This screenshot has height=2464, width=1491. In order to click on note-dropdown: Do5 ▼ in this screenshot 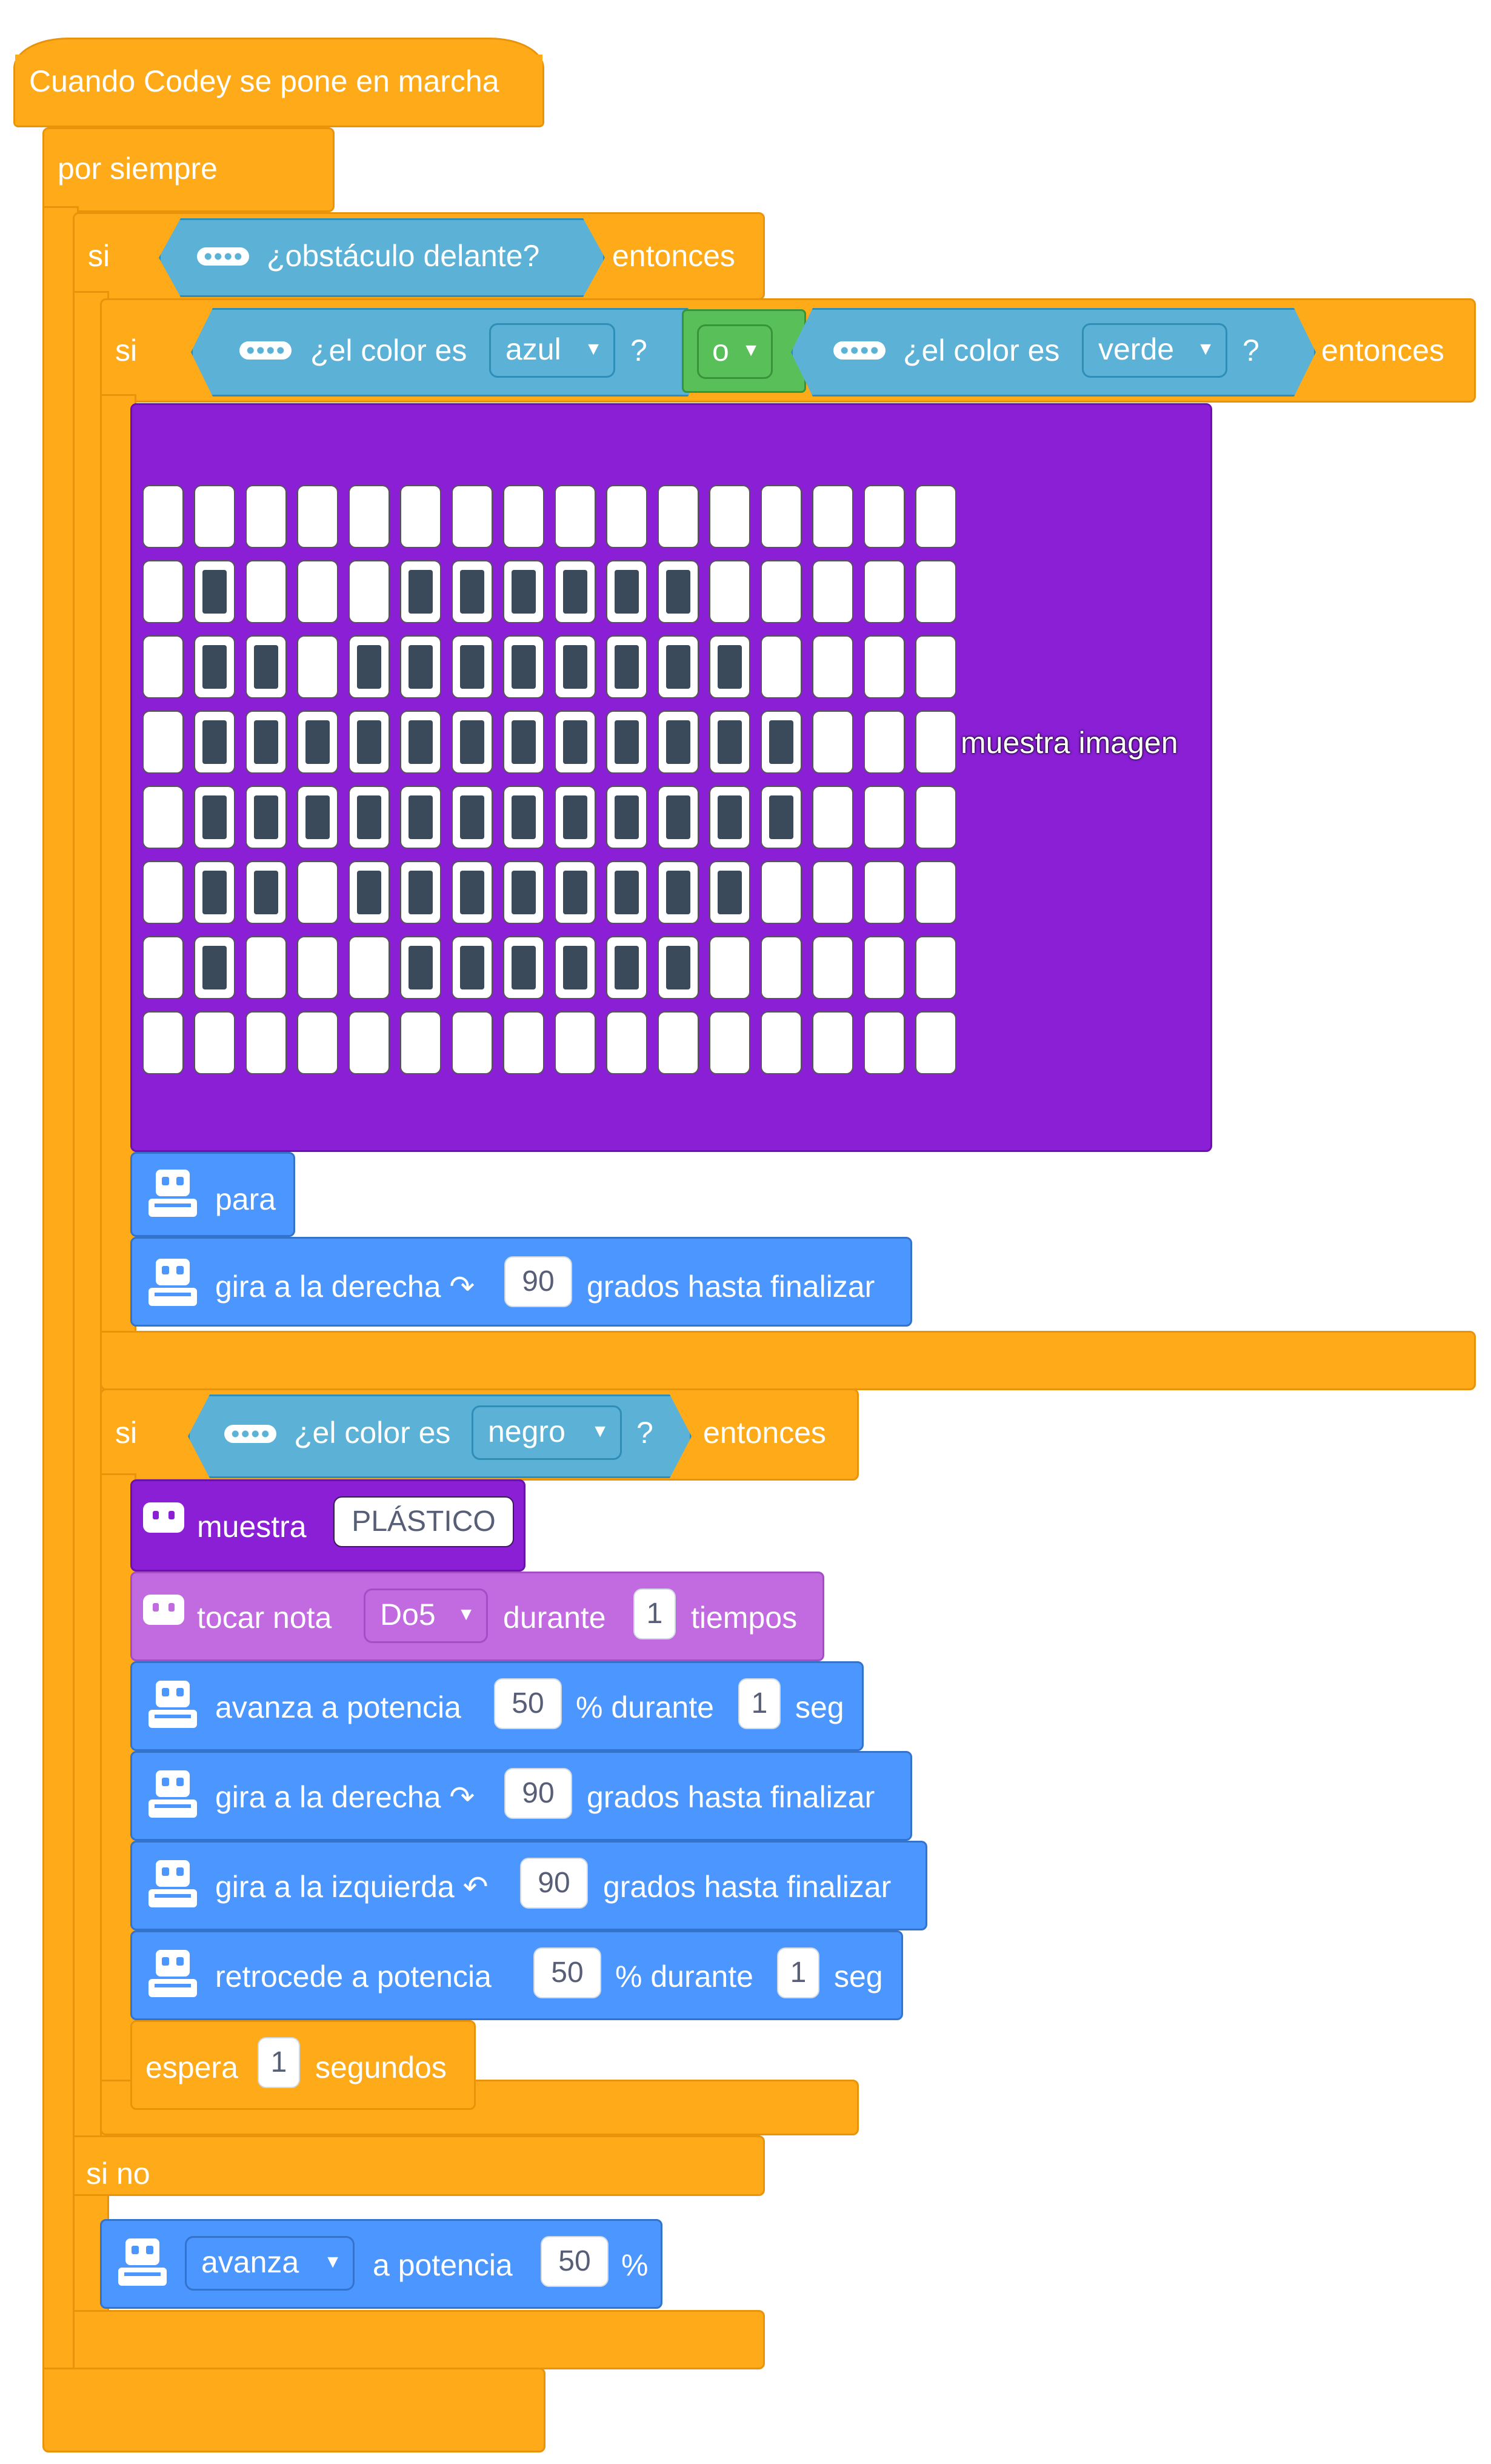, I will do `click(426, 1616)`.